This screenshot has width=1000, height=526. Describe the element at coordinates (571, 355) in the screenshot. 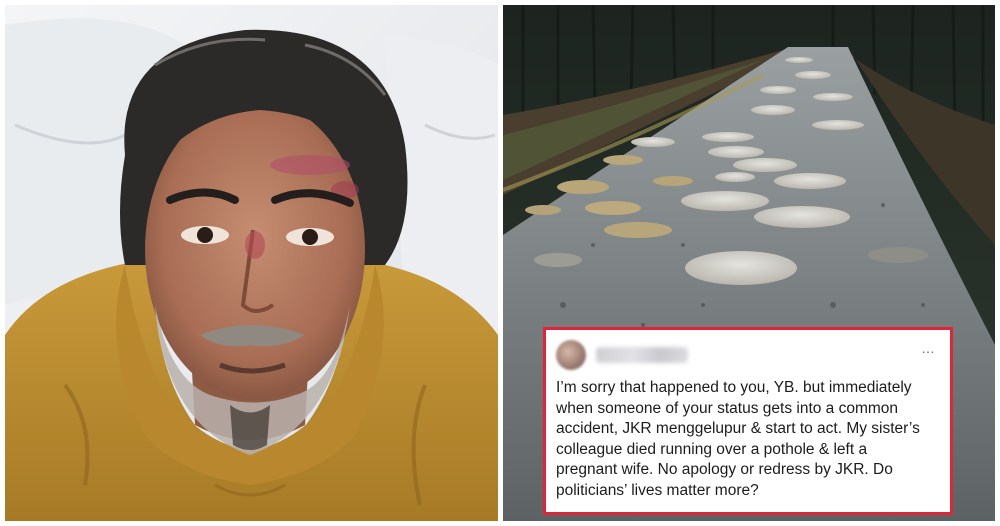

I see `avatar` at that location.